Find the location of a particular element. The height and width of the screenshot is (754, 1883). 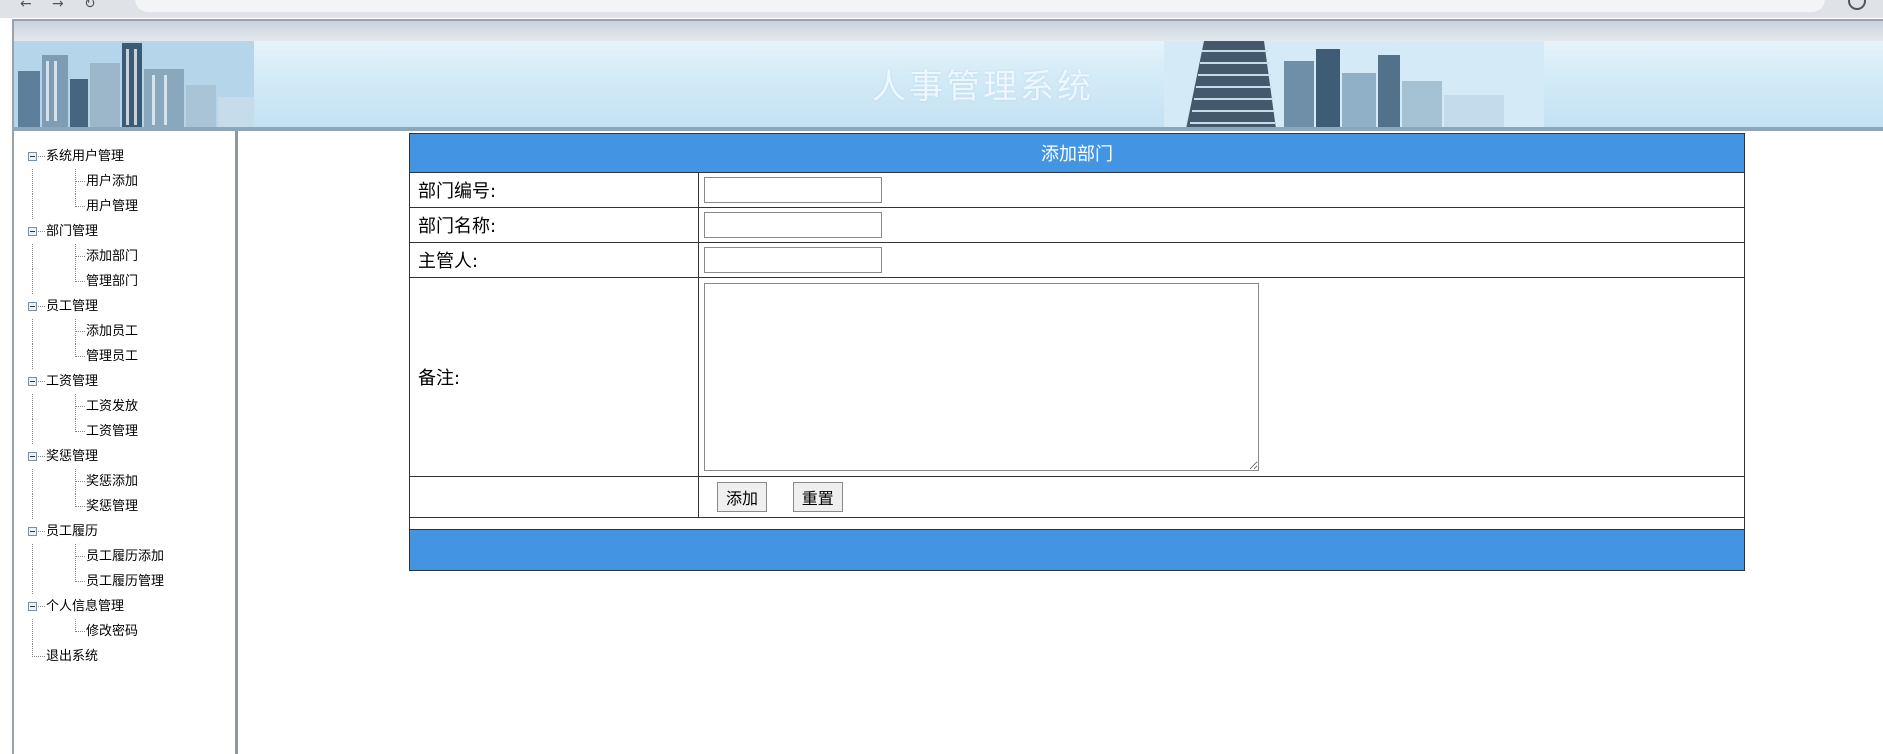

tree-group-label: 部门管理 is located at coordinates (72, 231).